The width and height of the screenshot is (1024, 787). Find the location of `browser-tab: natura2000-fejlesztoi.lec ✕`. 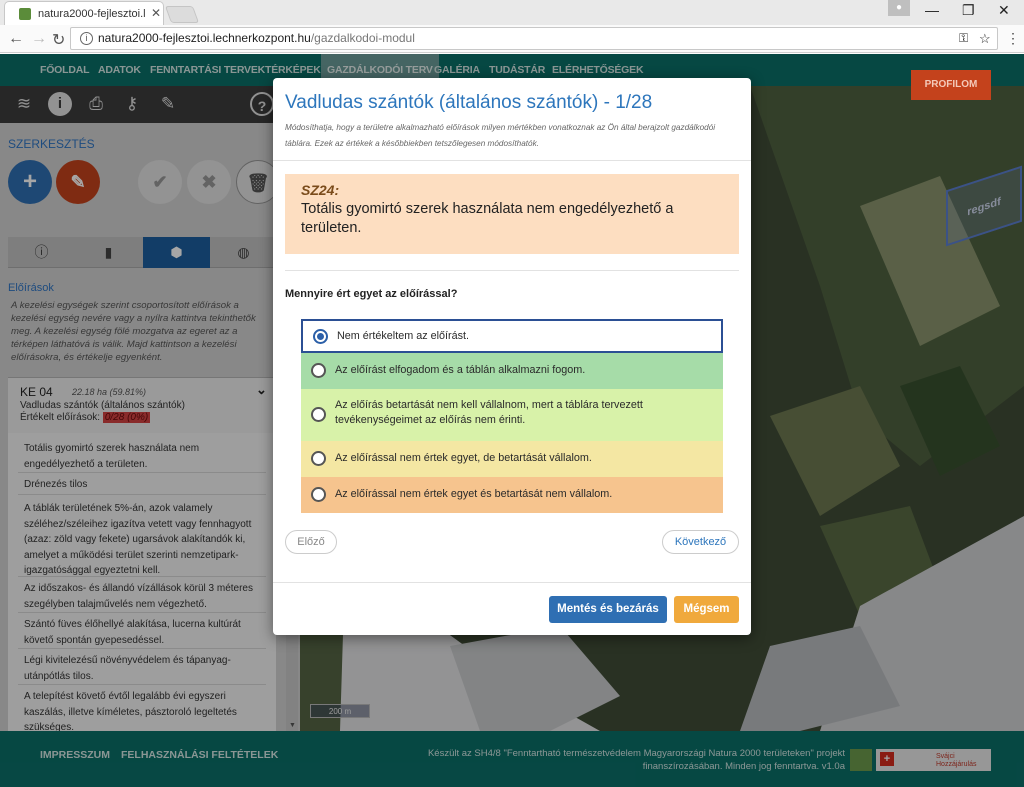

browser-tab: natura2000-fejlesztoi.lec ✕ is located at coordinates (84, 13).